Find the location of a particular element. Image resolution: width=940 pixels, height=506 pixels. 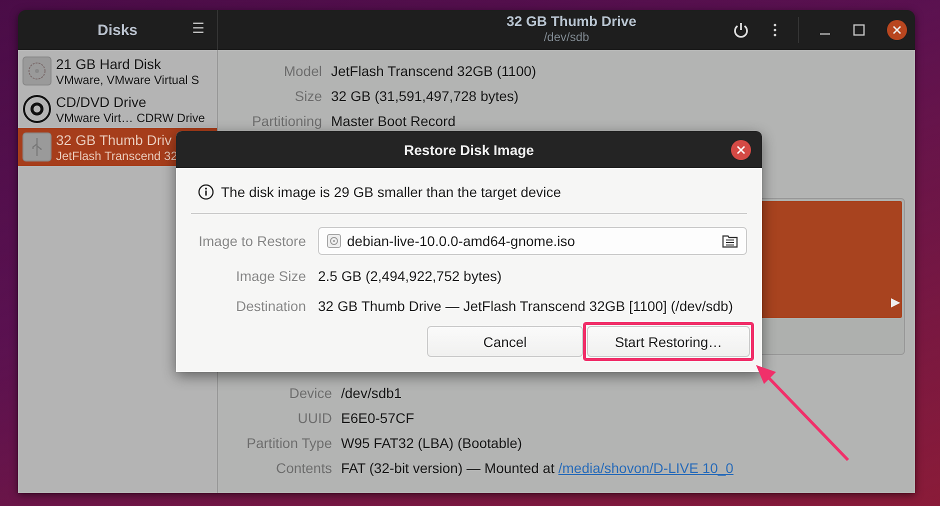

file-field: debian-live-10.0.0-amd64-gnome.iso is located at coordinates (532, 241).